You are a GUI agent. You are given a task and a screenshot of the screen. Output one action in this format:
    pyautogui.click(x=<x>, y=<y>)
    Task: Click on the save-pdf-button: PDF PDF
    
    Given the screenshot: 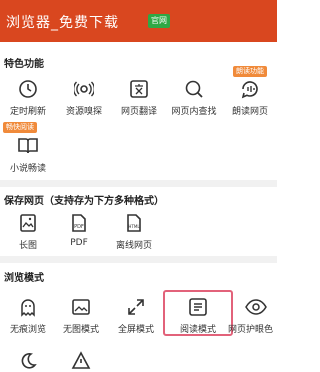 What is the action you would take?
    pyautogui.click(x=79, y=233)
    